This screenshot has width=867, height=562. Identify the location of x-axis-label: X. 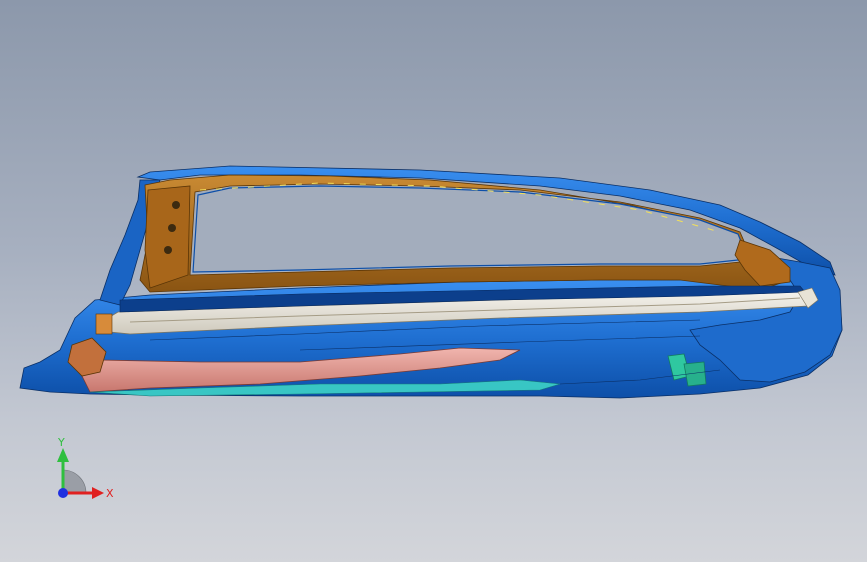
(110, 493).